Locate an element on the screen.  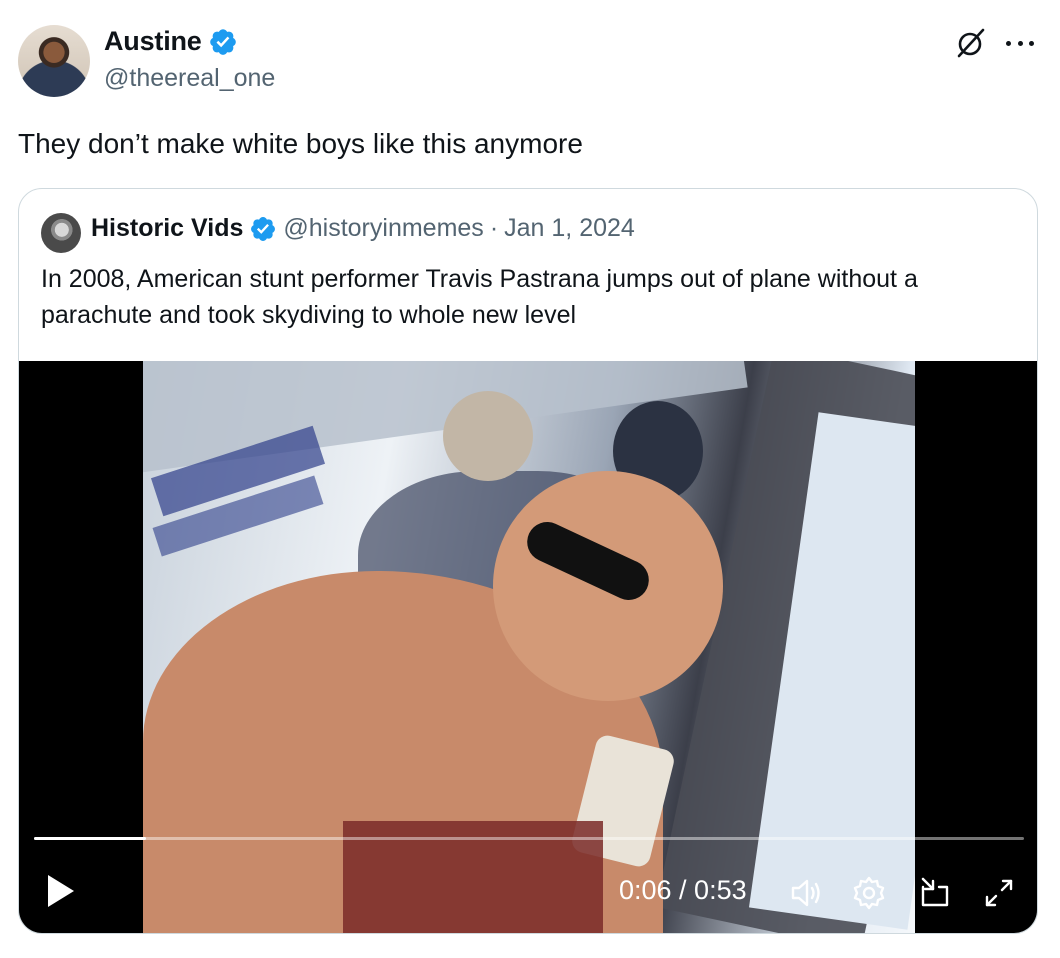
fullscreen-button is located at coordinates (999, 893).